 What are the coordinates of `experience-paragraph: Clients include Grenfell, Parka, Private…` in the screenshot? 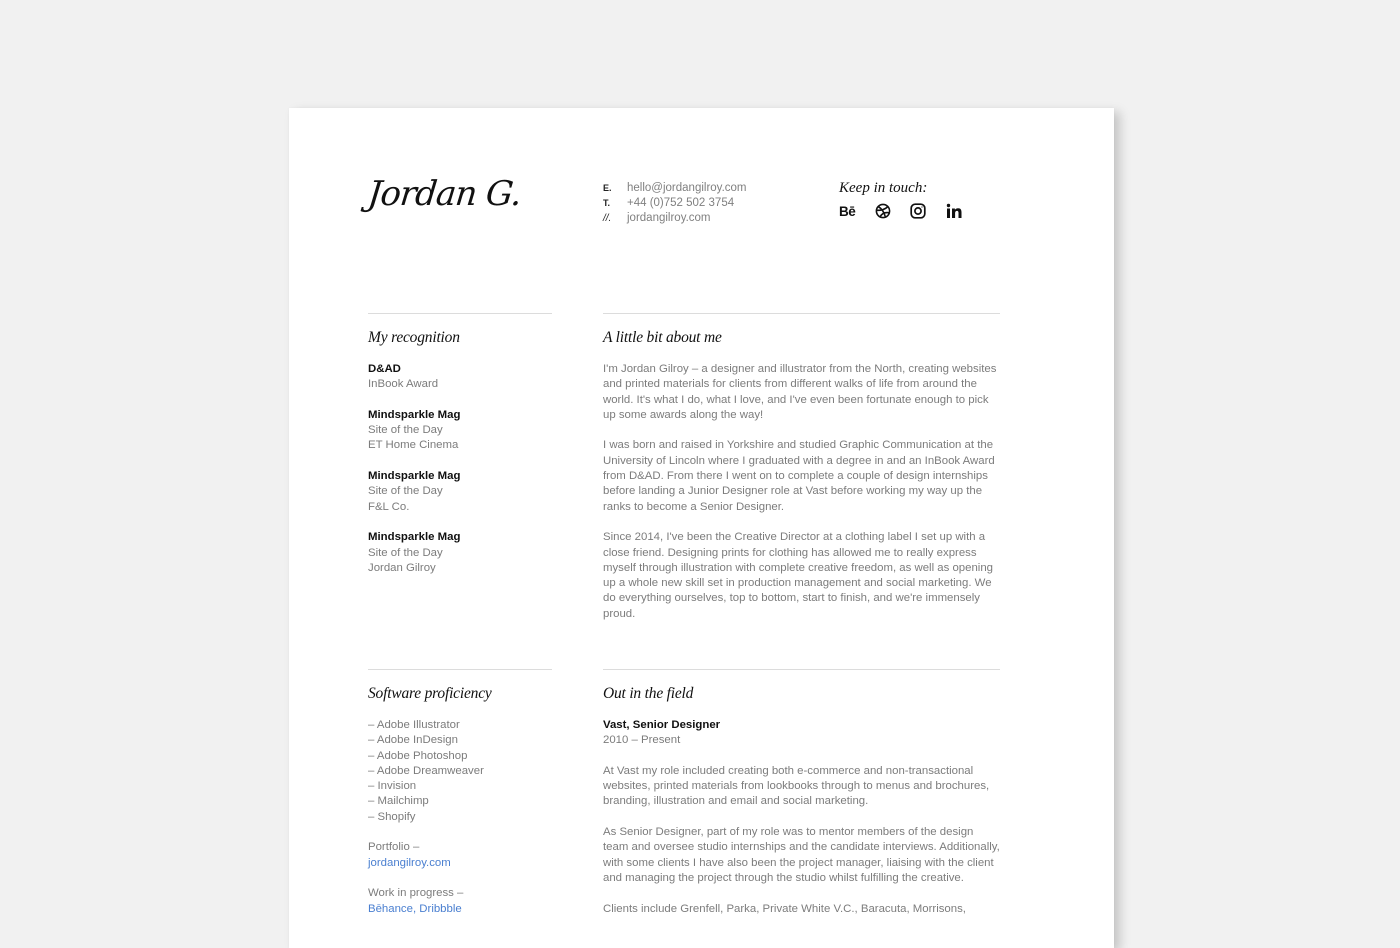 It's located at (784, 908).